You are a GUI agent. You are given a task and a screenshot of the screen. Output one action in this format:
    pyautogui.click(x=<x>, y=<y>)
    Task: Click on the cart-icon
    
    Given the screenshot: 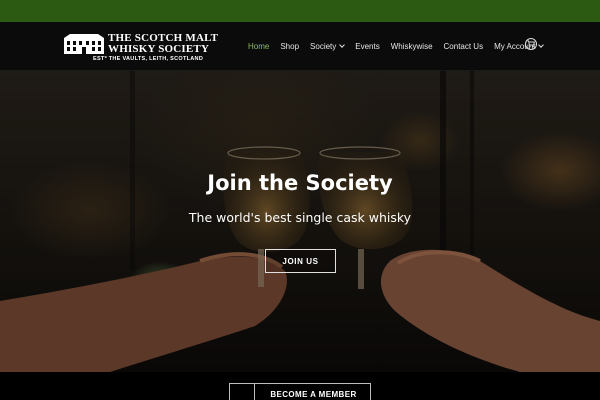 What is the action you would take?
    pyautogui.click(x=531, y=44)
    